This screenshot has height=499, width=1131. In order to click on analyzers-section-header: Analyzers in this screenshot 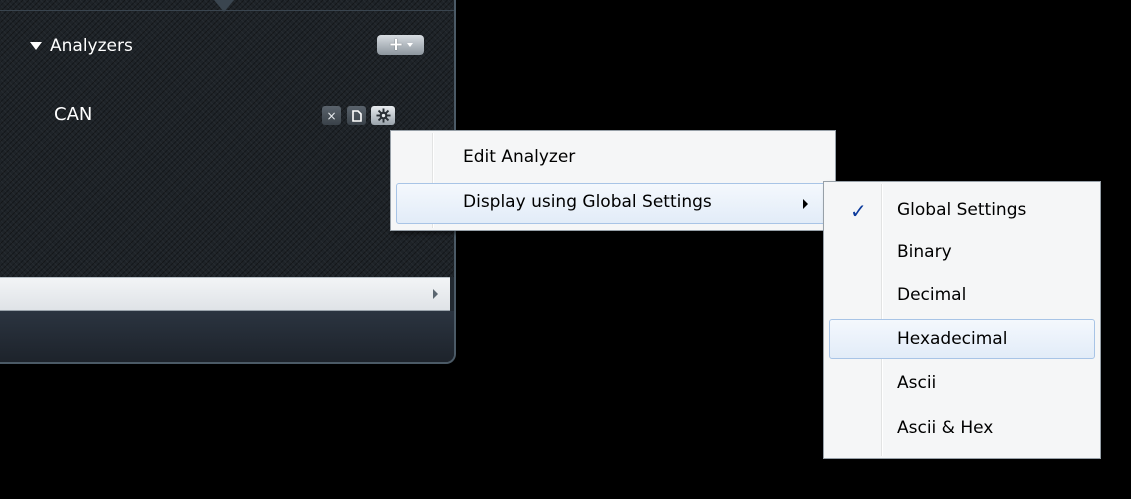, I will do `click(81, 46)`.